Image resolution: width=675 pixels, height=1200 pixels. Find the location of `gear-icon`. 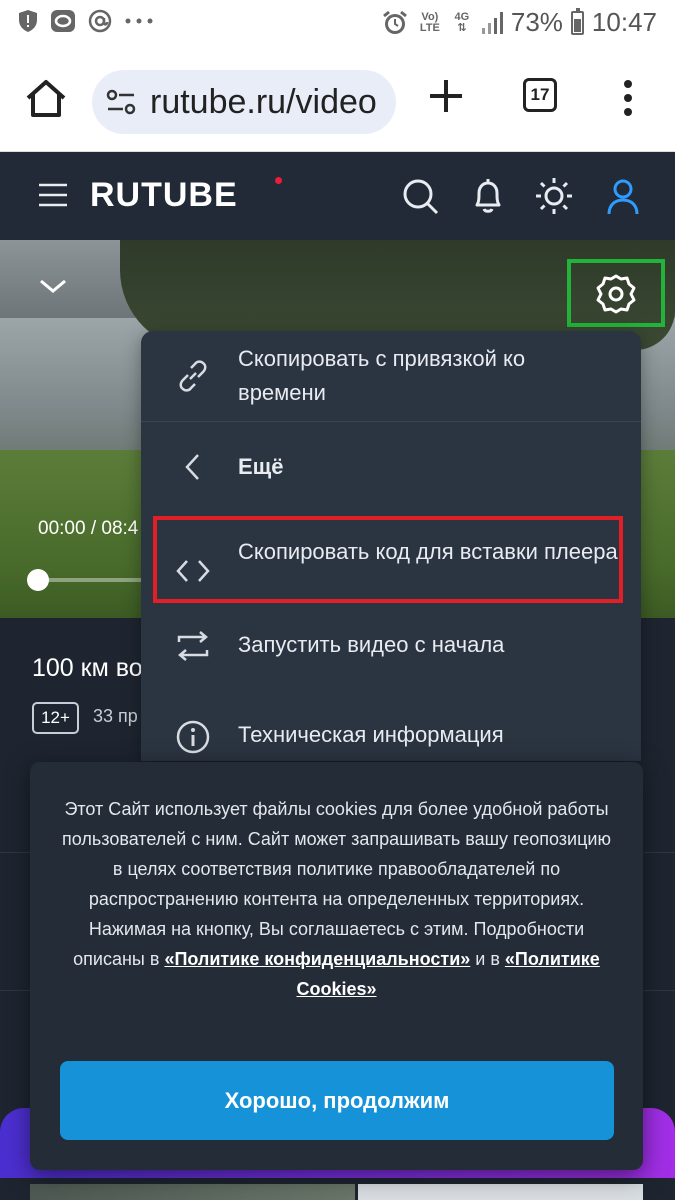

gear-icon is located at coordinates (616, 294).